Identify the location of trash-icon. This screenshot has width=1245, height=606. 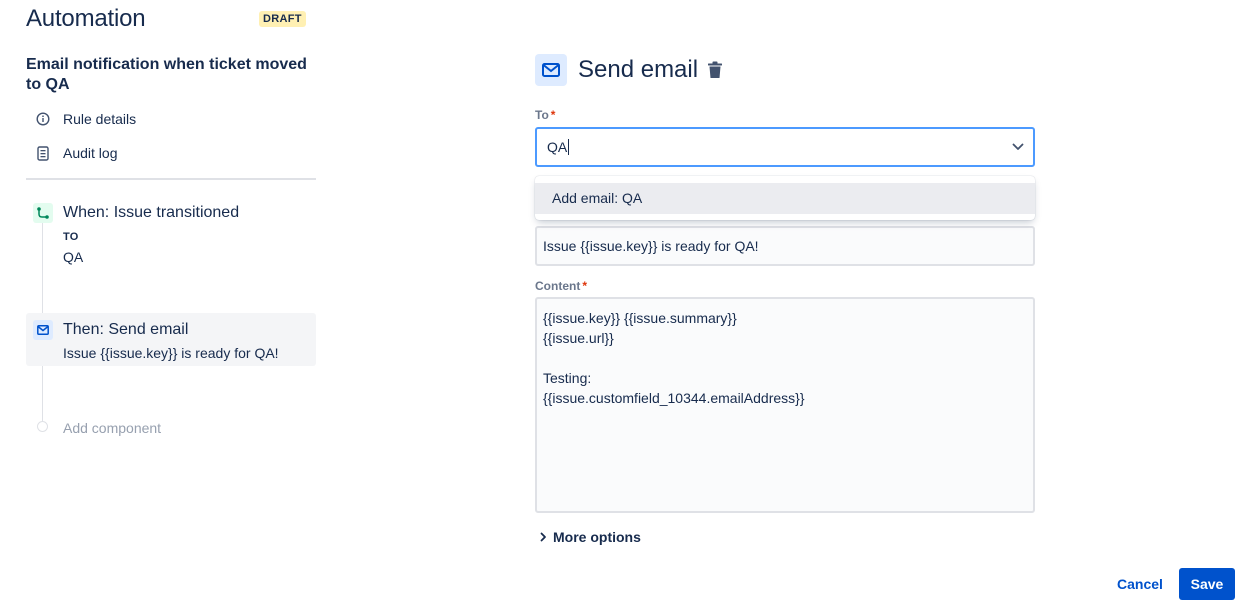
(715, 70).